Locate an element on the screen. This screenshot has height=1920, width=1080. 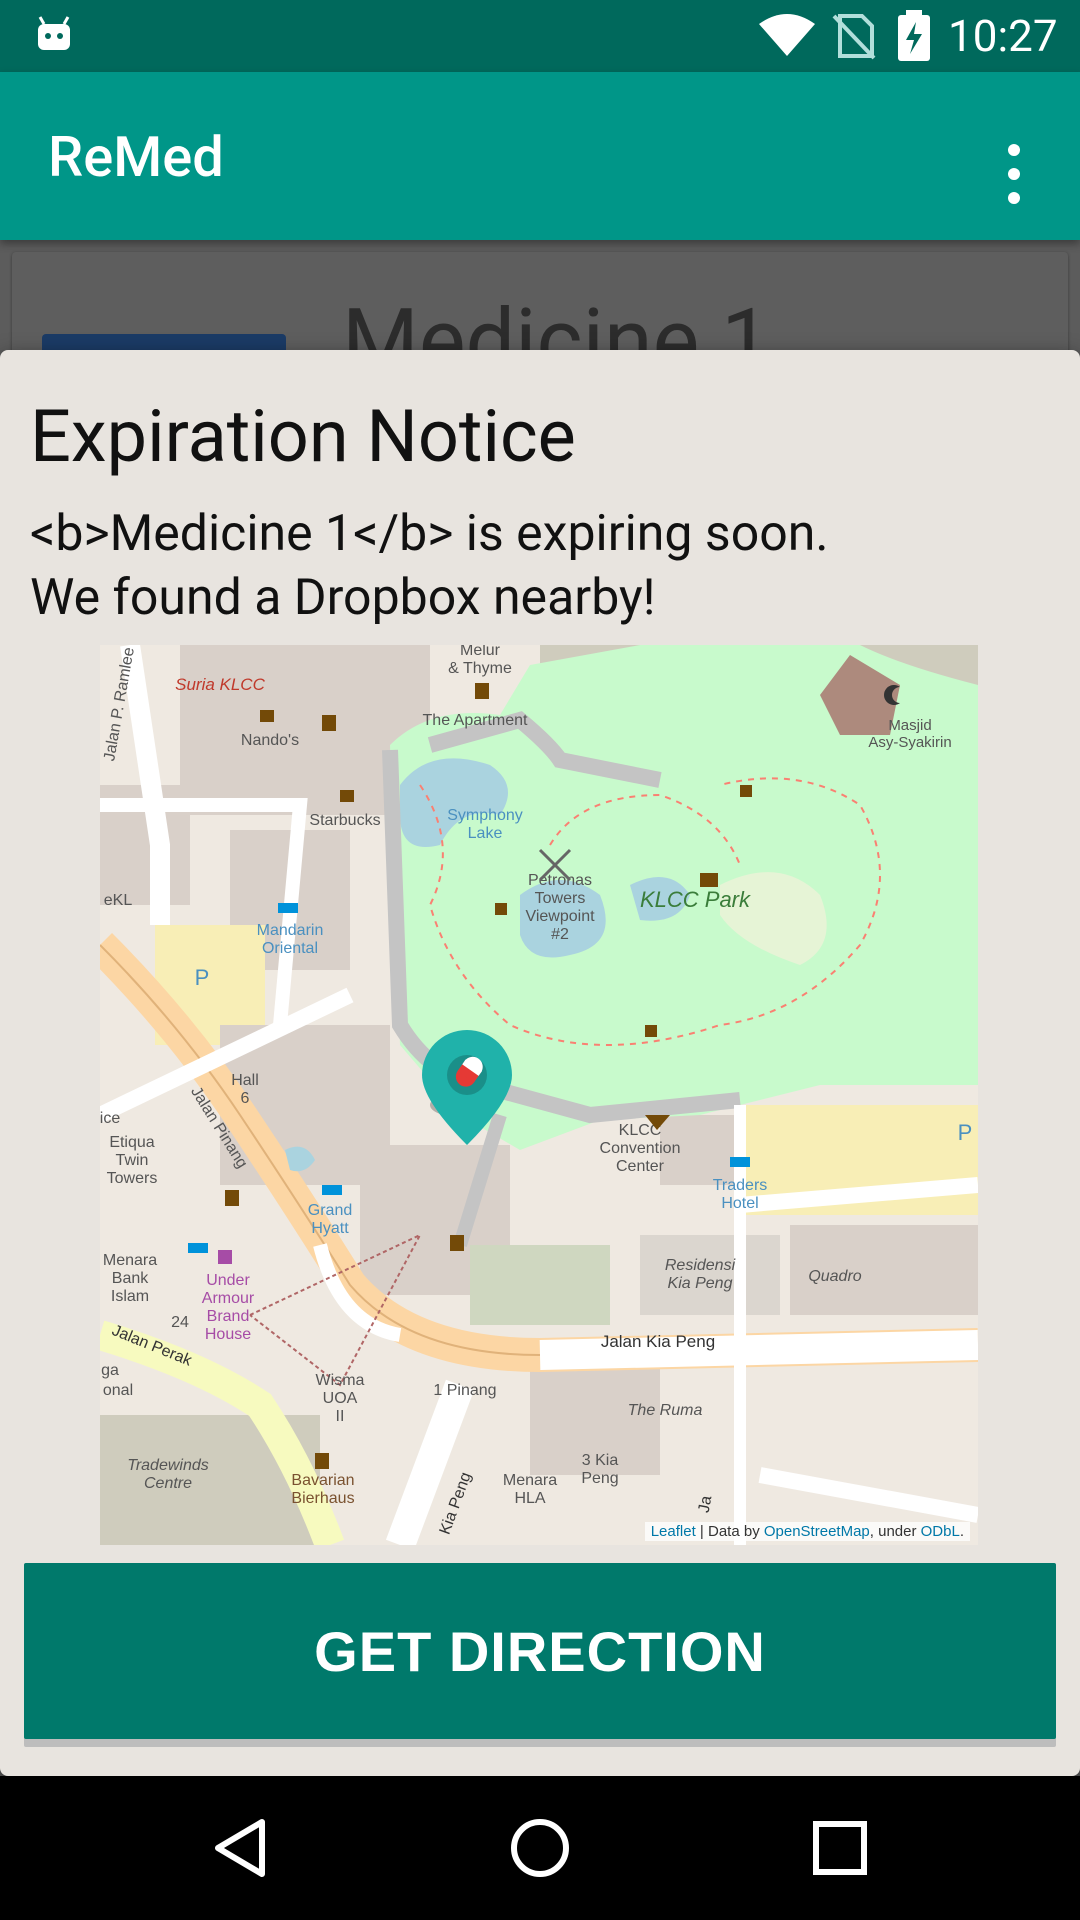
map-label: #2 is located at coordinates (560, 934).